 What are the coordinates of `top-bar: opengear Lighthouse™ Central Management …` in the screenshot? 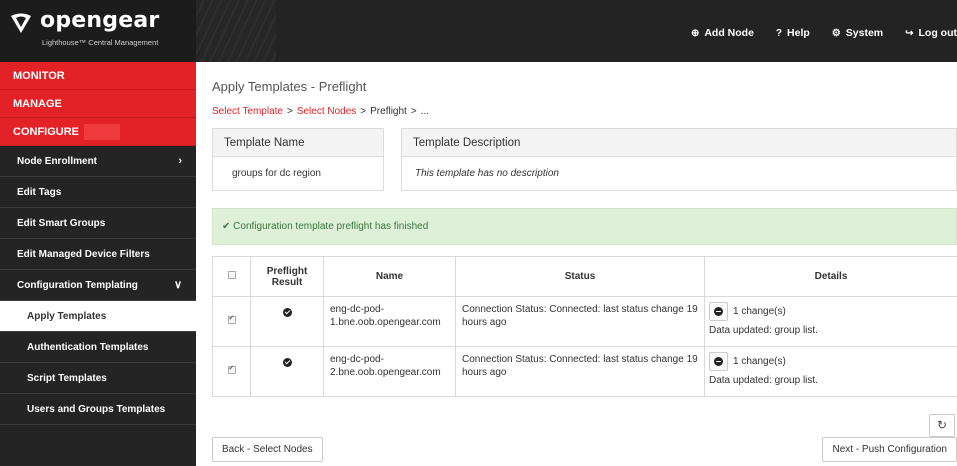 It's located at (478, 31).